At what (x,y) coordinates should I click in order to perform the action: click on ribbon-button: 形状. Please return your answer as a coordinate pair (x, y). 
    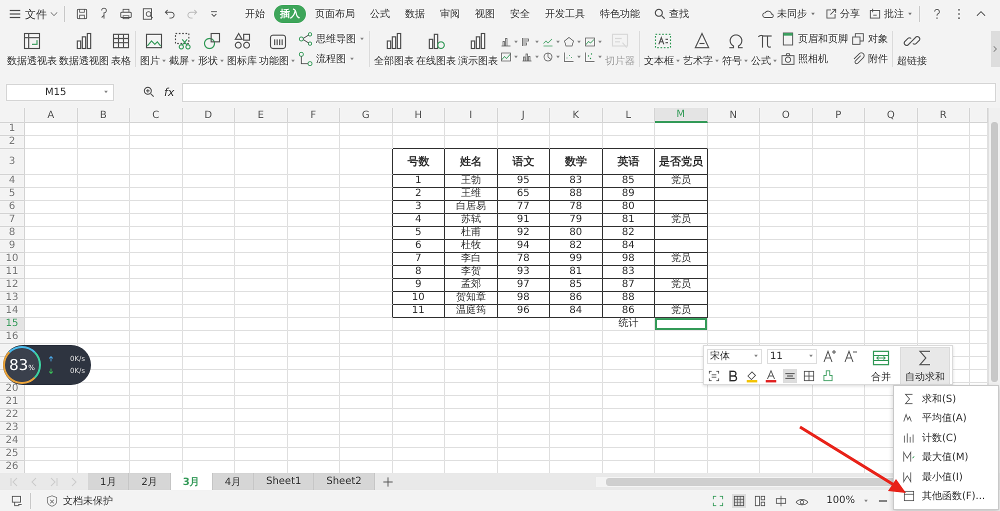
    Looking at the image, I should click on (211, 49).